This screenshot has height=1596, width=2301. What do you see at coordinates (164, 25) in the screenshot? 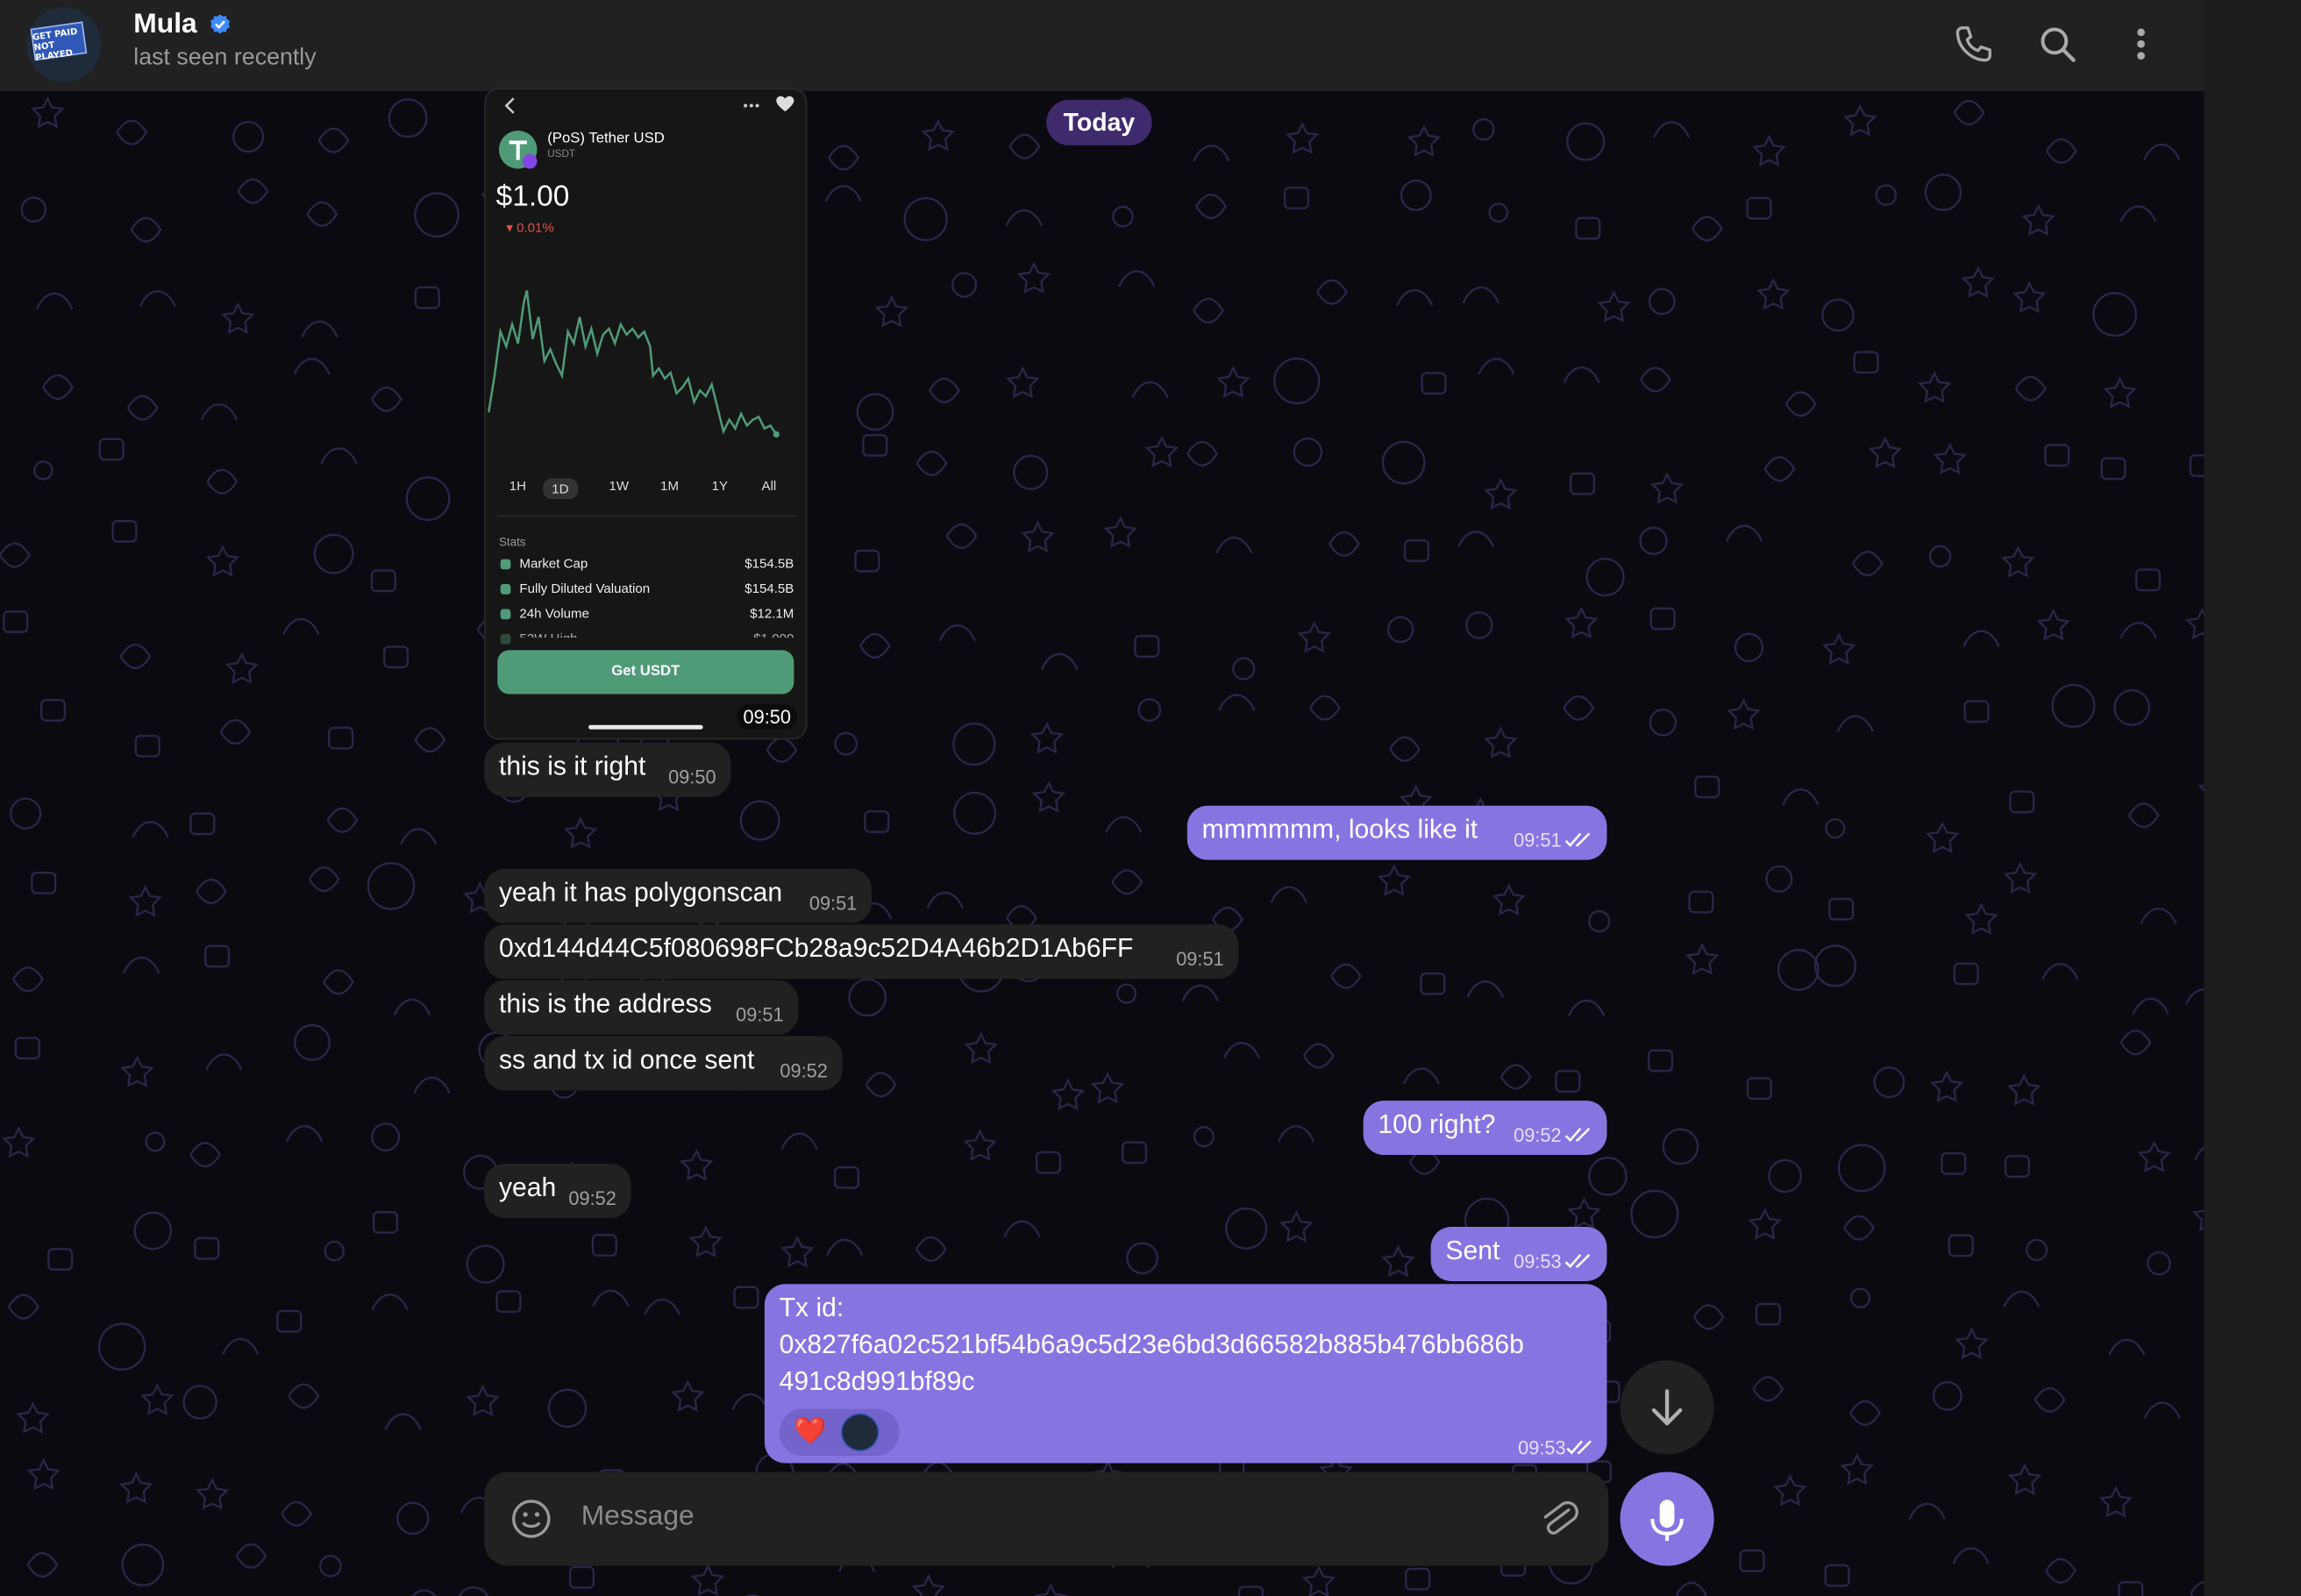
I see `chat-title: Mula` at bounding box center [164, 25].